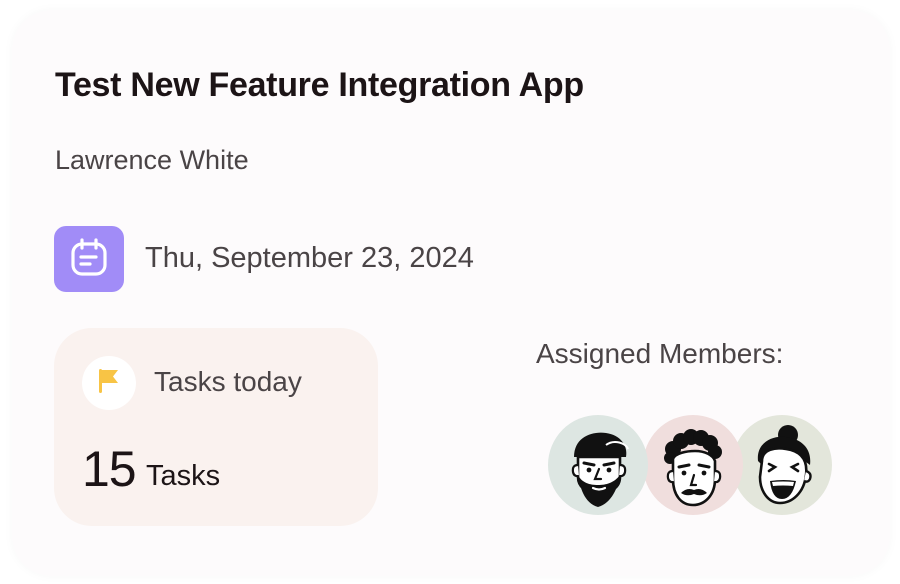 The image size is (900, 584). I want to click on project-title: Test New Feature Integration App, so click(319, 85).